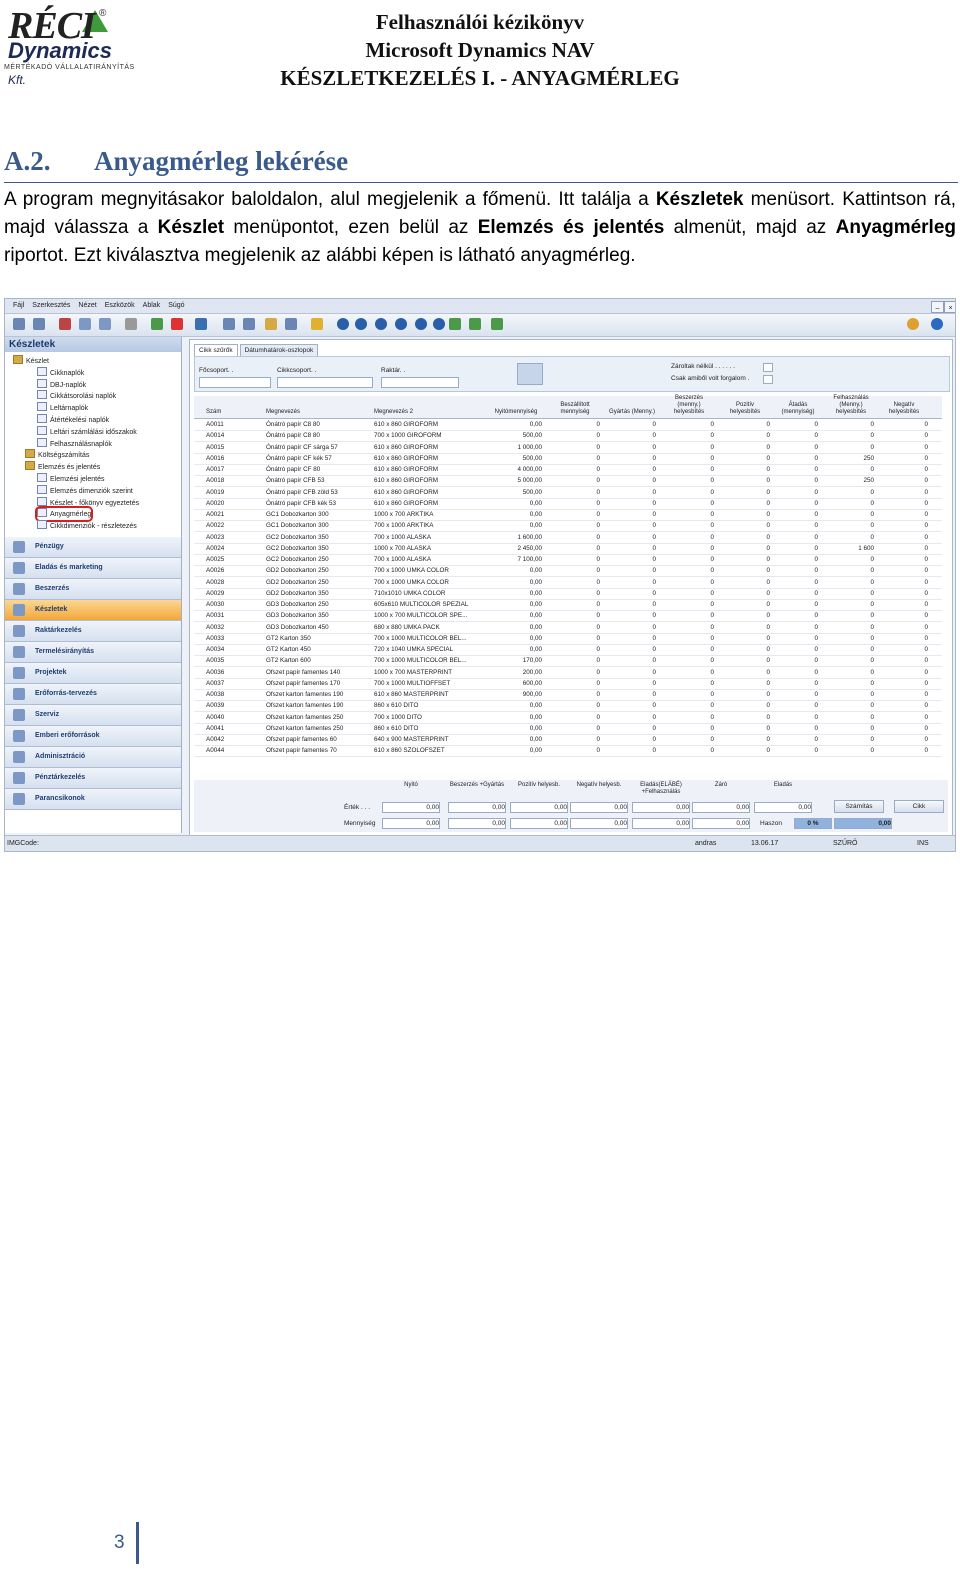 This screenshot has width=960, height=1572. Describe the element at coordinates (61, 384) in the screenshot. I see `tree-item: DBJ-naplók` at that location.